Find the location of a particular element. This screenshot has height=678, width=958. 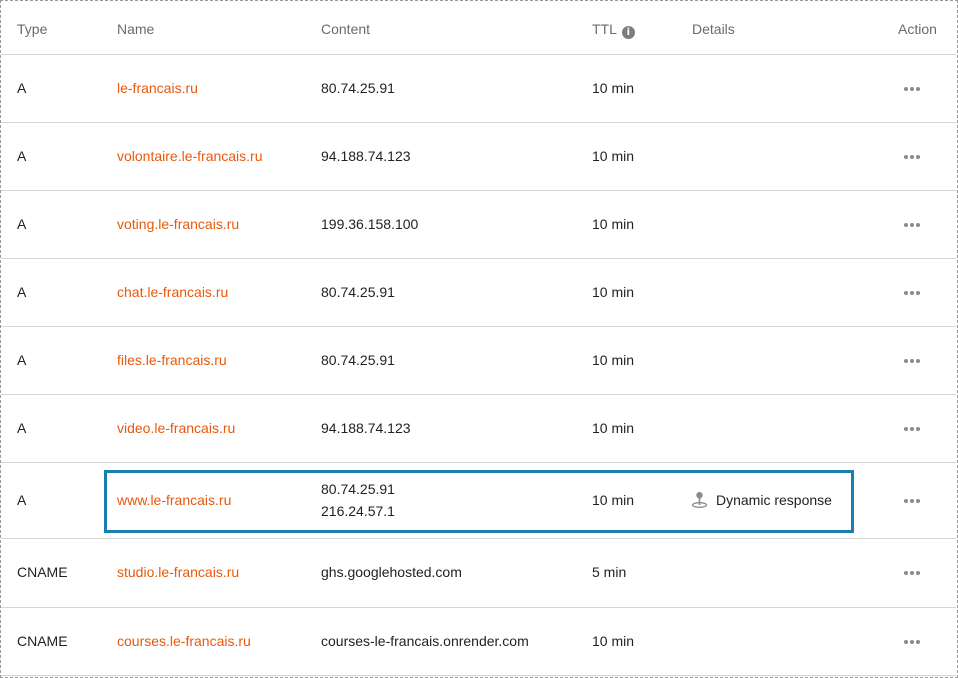

table-row: A le-francais.ru 80.74.25.91 10 min is located at coordinates (478, 89).